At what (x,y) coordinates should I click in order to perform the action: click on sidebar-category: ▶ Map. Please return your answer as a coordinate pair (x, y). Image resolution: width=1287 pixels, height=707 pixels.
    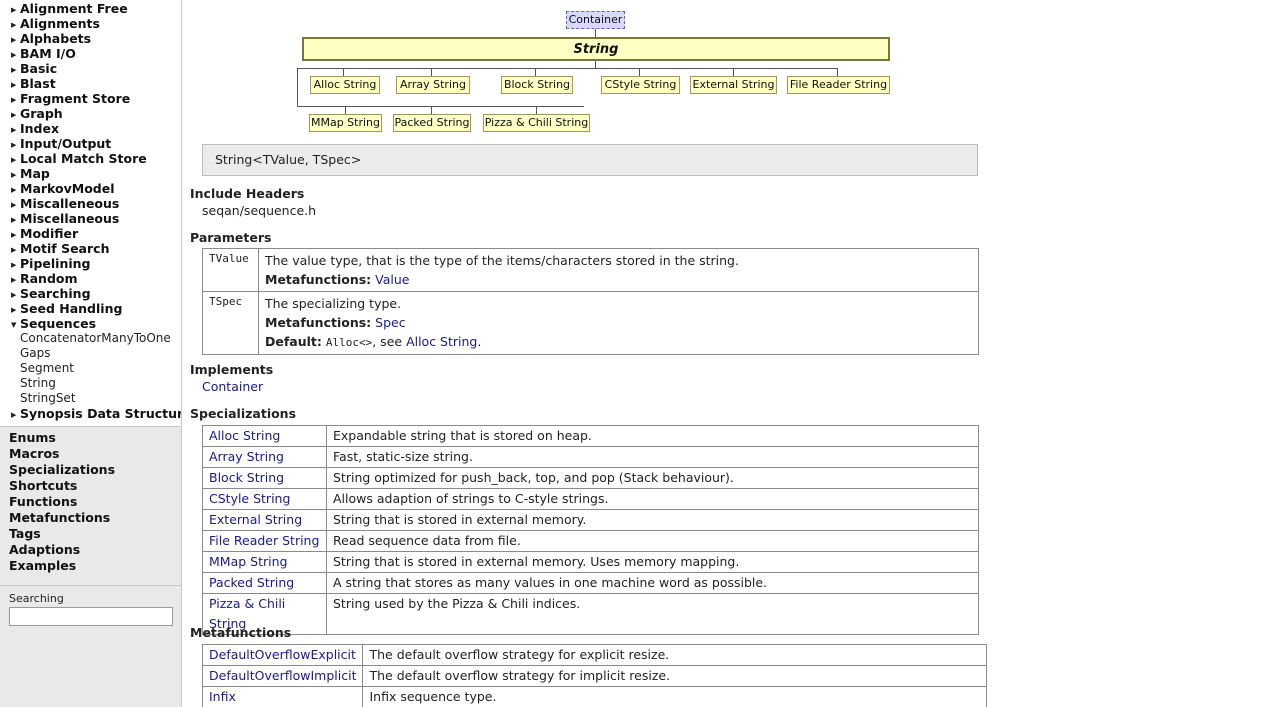
    Looking at the image, I should click on (90, 173).